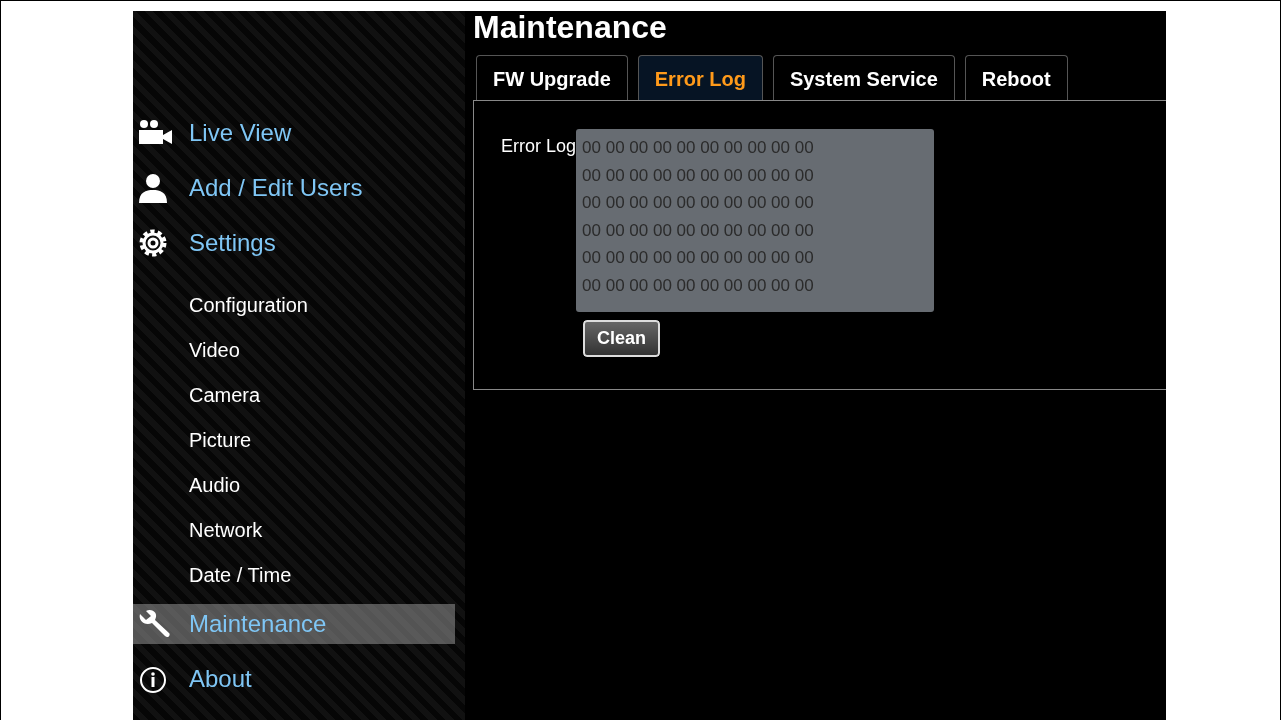  What do you see at coordinates (294, 484) in the screenshot?
I see `sidebar-item: Audio` at bounding box center [294, 484].